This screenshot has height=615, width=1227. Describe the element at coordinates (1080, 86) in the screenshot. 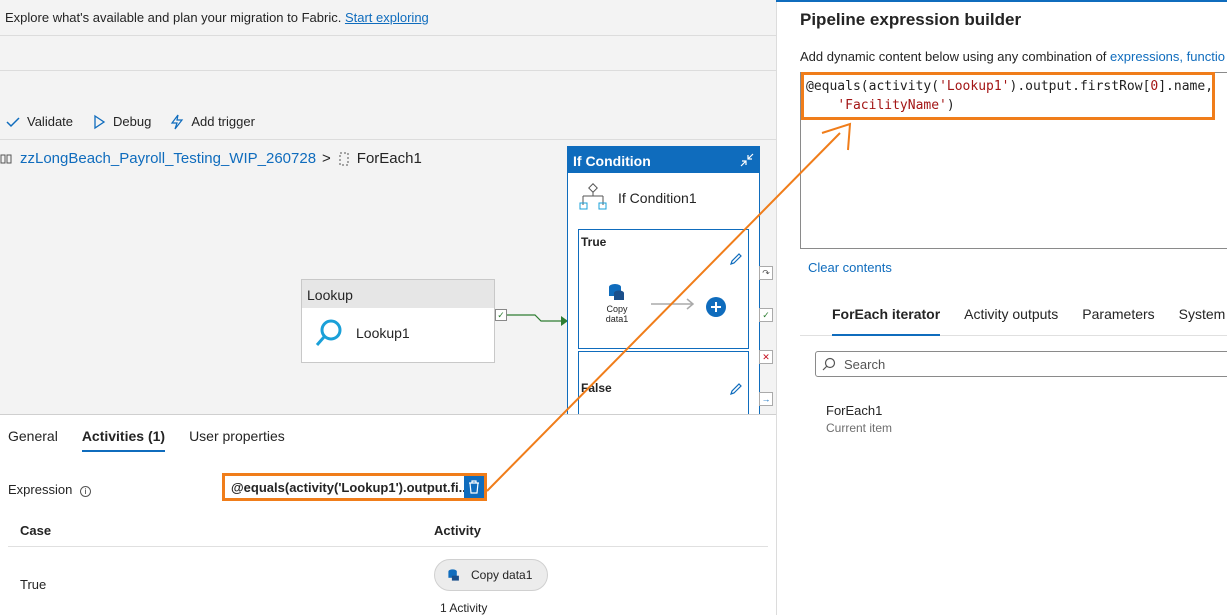

I see `code-fn-2: ).output.firstRow[` at that location.